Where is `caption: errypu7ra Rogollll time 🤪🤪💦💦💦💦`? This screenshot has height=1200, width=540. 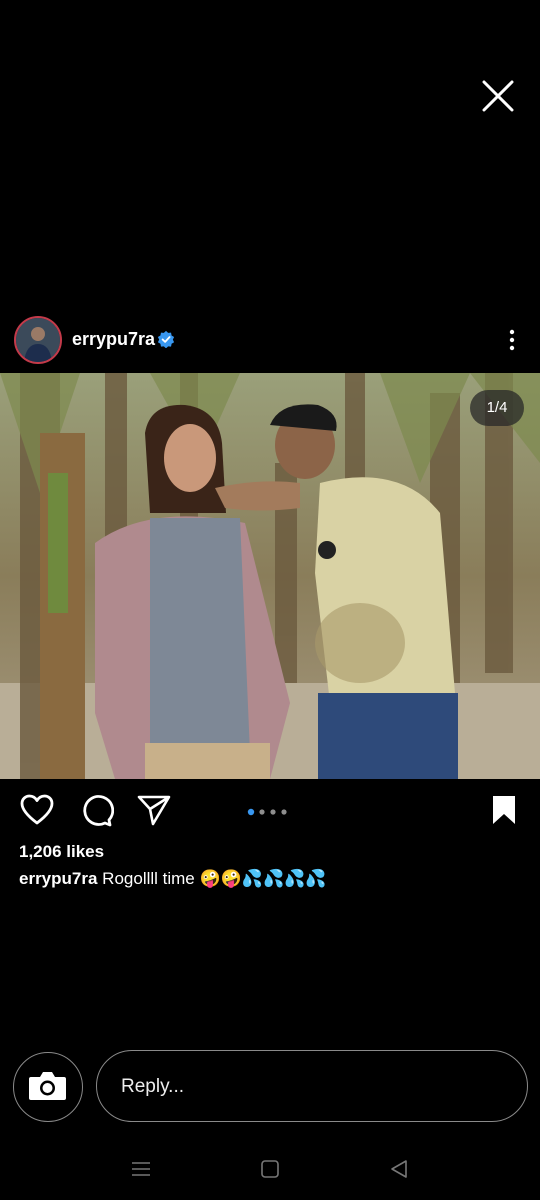 caption: errypu7ra Rogollll time 🤪🤪💦💦💦💦 is located at coordinates (173, 879).